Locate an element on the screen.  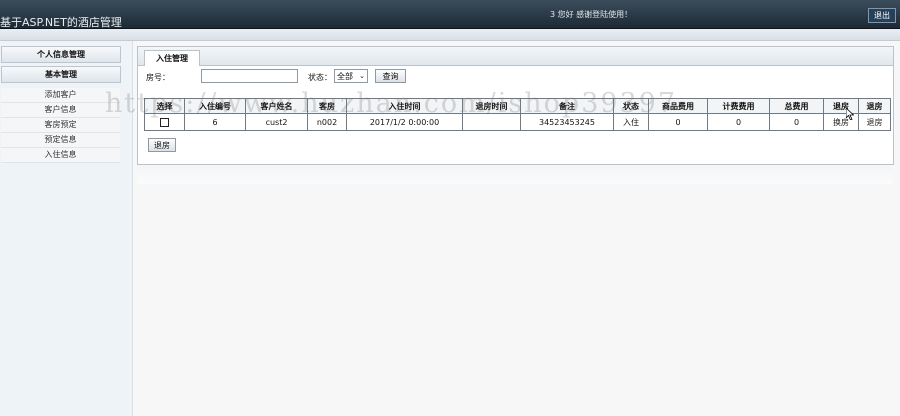
status-selected-value: 全部 is located at coordinates (345, 76).